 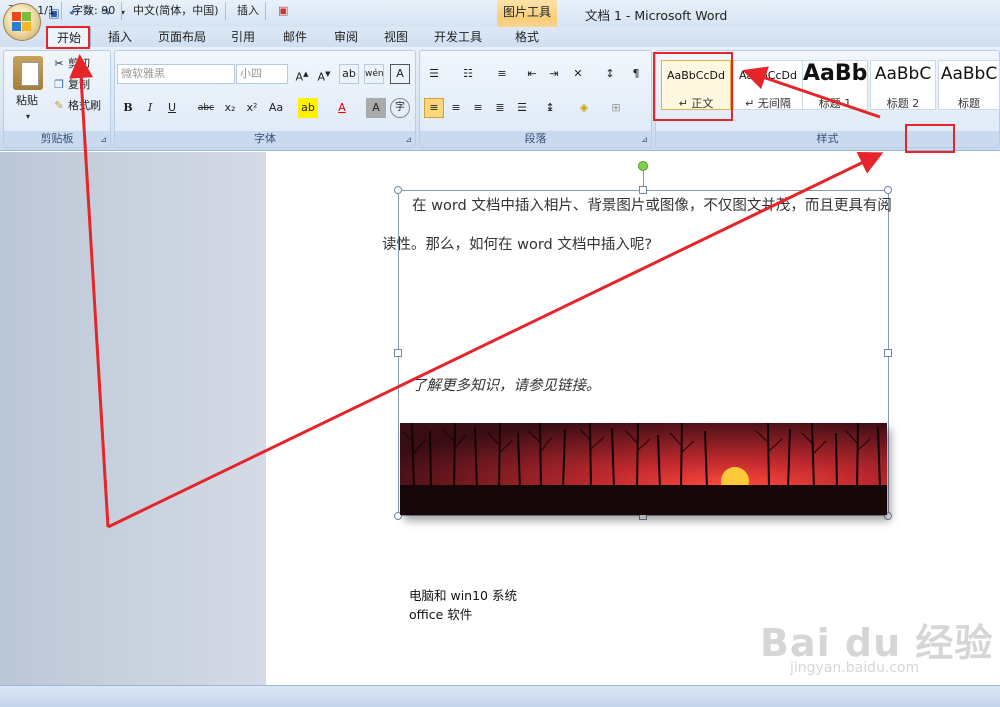 I want to click on office-button, so click(x=22, y=22).